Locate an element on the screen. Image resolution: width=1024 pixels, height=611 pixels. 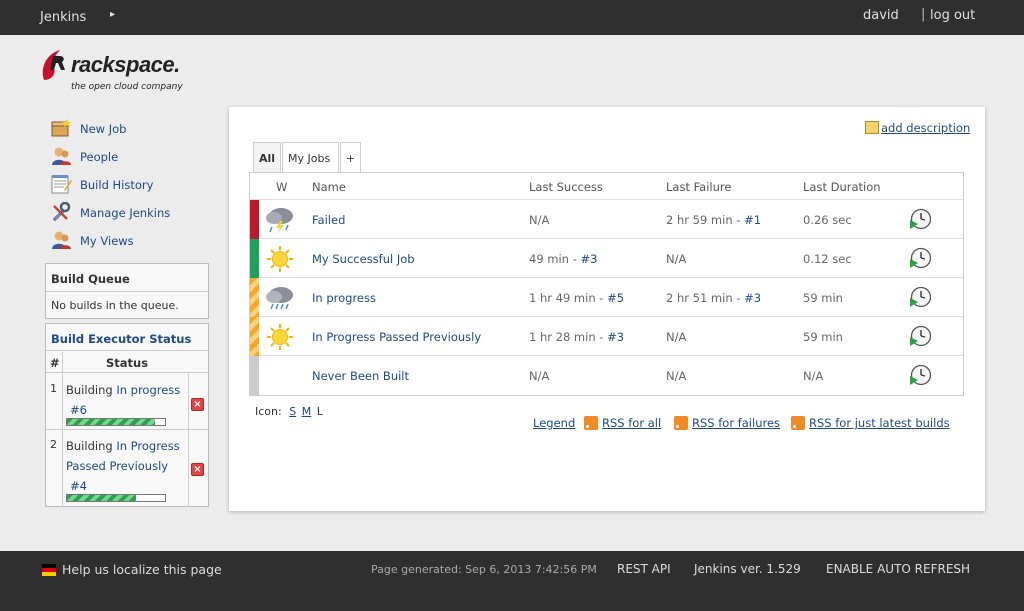
sidebar-item-build-history: Build History is located at coordinates (130, 185).